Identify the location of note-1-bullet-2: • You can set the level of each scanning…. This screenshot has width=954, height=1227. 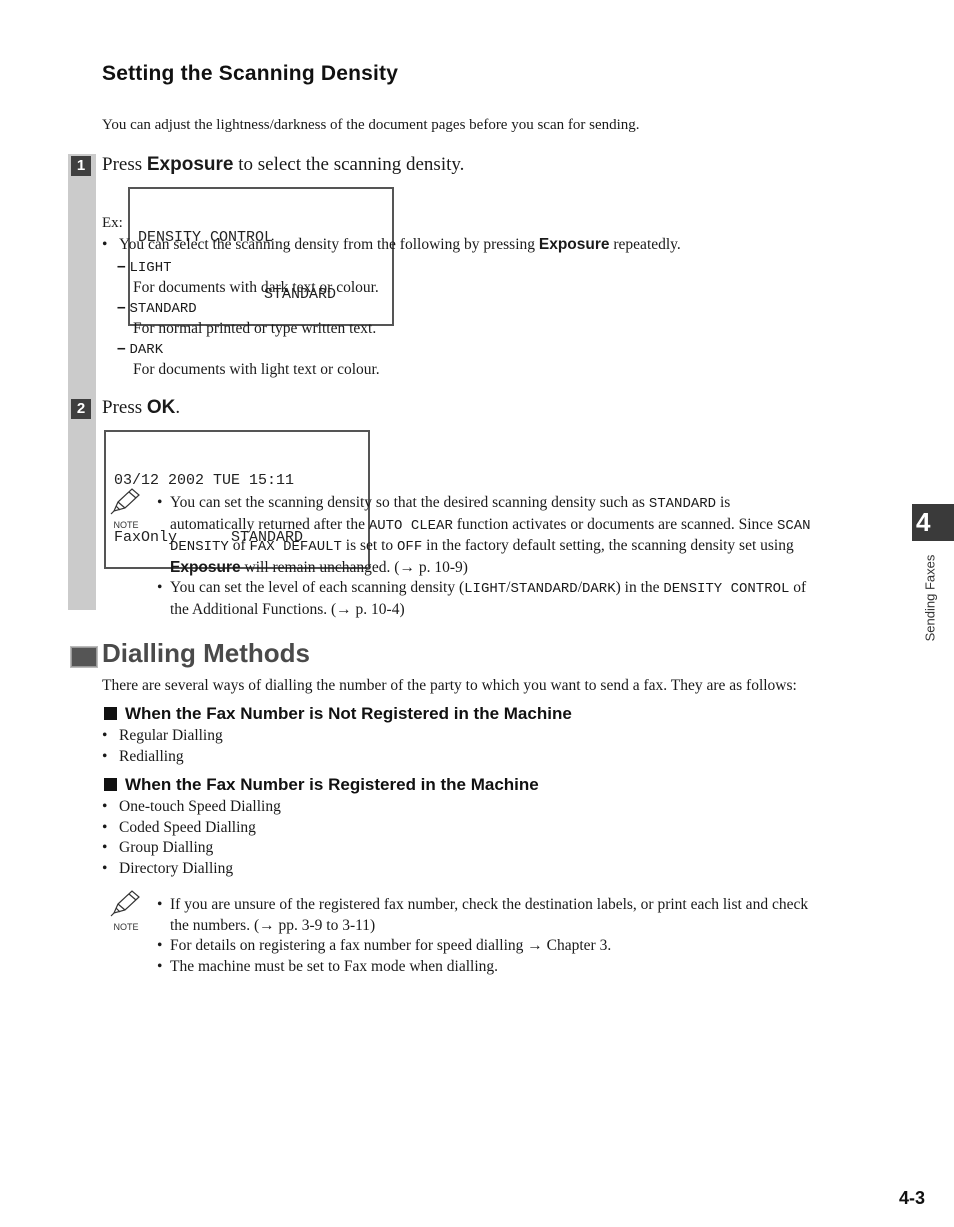
(527, 599).